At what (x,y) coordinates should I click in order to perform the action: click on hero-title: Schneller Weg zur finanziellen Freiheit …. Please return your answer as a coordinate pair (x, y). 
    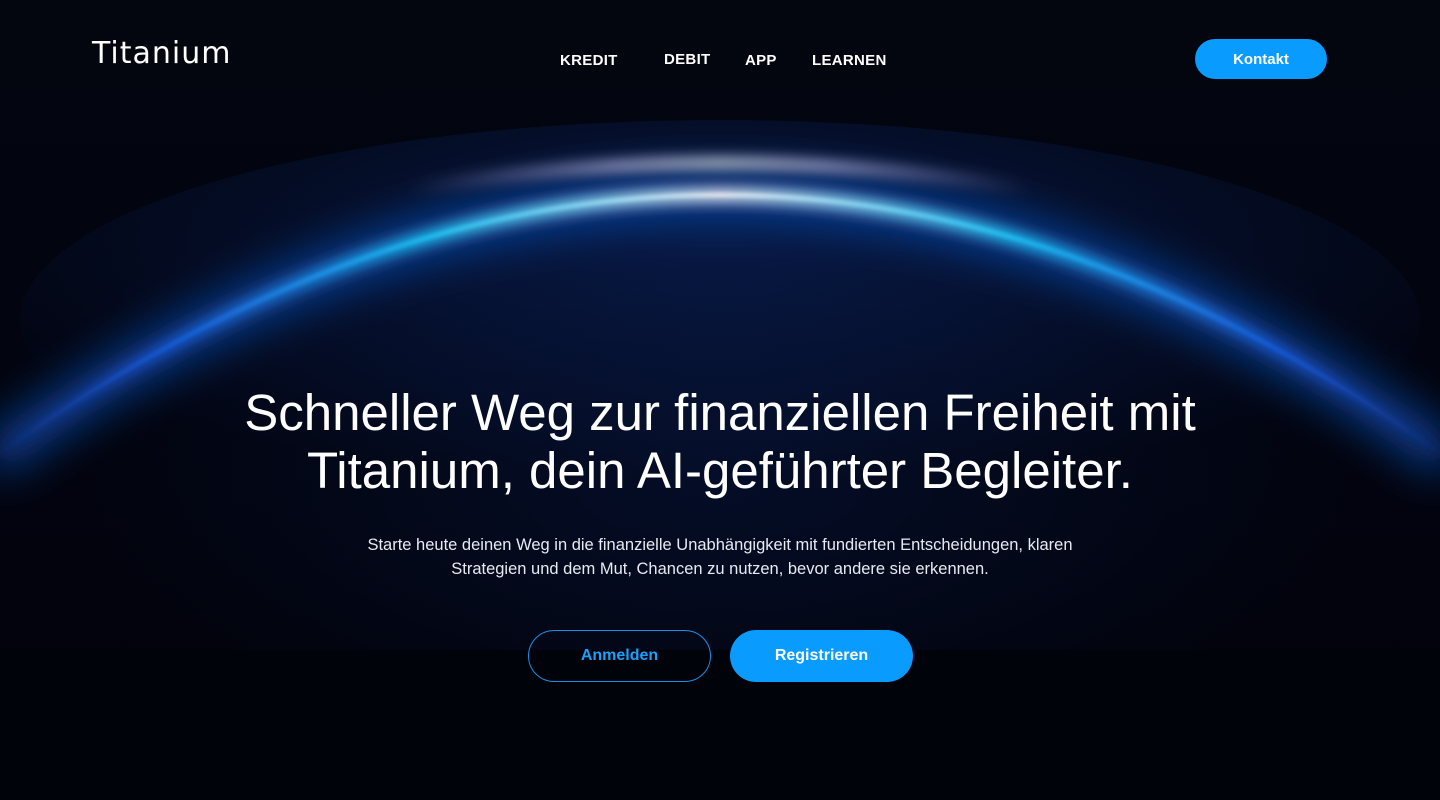
    Looking at the image, I should click on (720, 442).